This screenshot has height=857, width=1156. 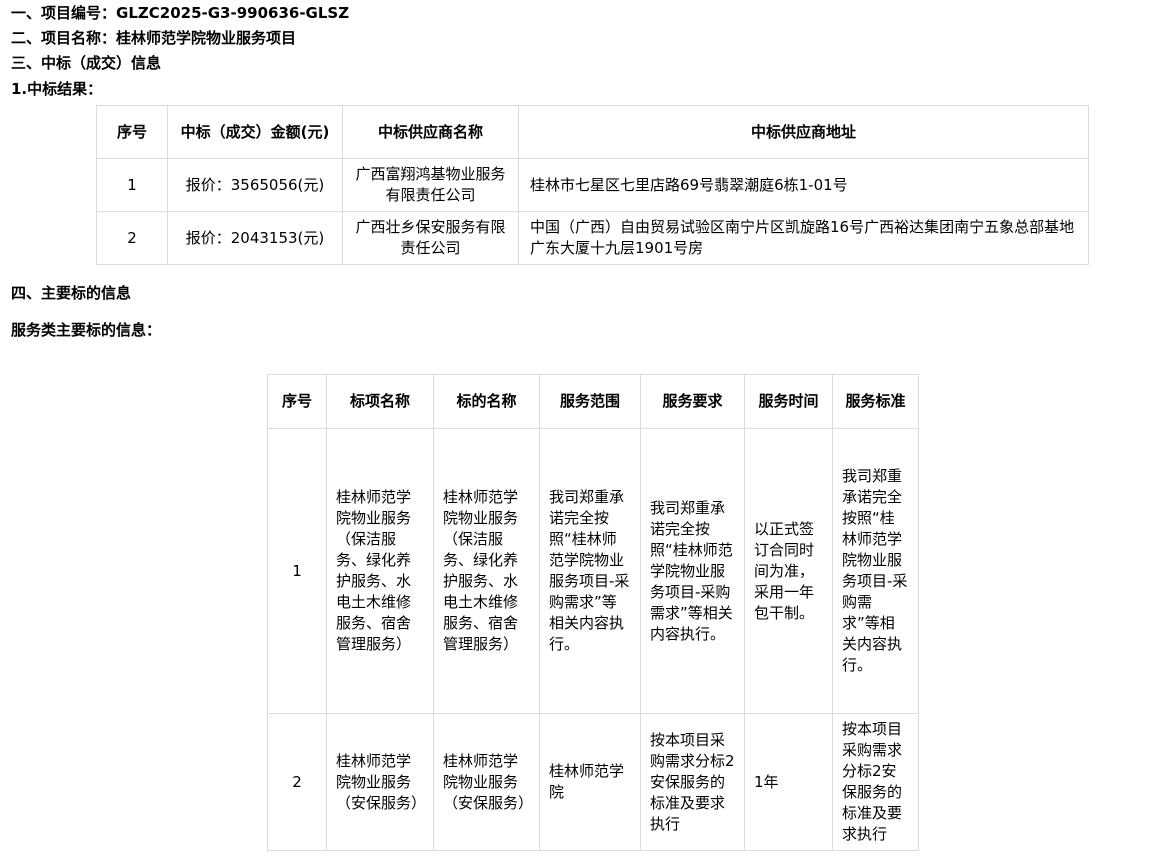 What do you see at coordinates (255, 238) in the screenshot?
I see `row-amount: 报价：2043153(元)` at bounding box center [255, 238].